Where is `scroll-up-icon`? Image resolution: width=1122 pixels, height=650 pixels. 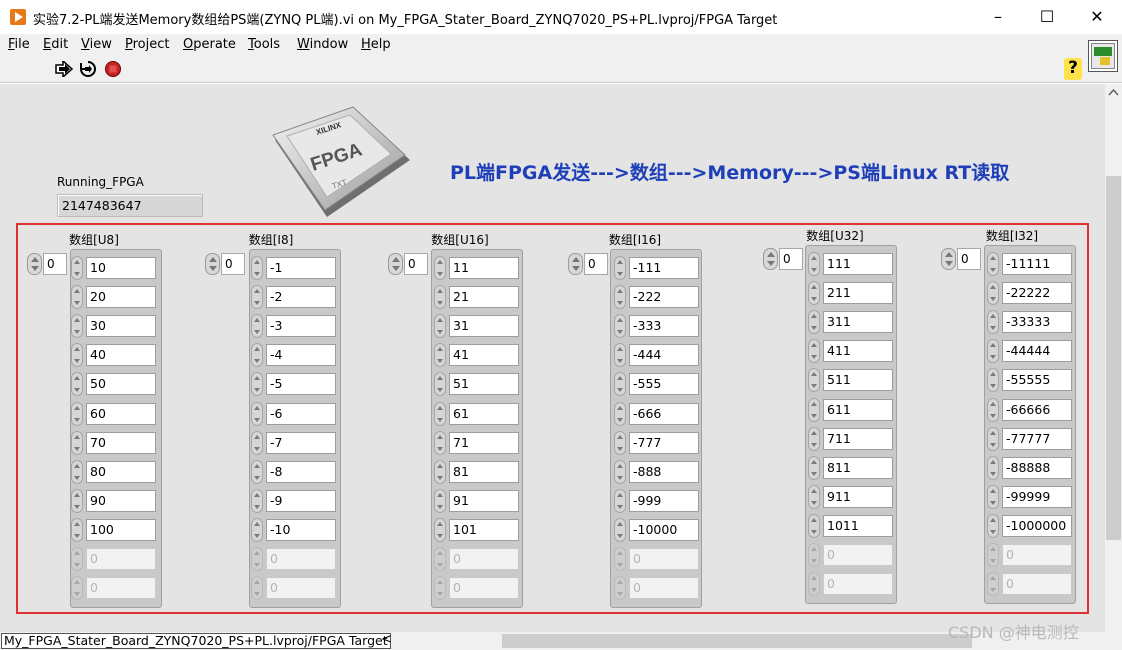
scroll-up-icon is located at coordinates (1113, 92).